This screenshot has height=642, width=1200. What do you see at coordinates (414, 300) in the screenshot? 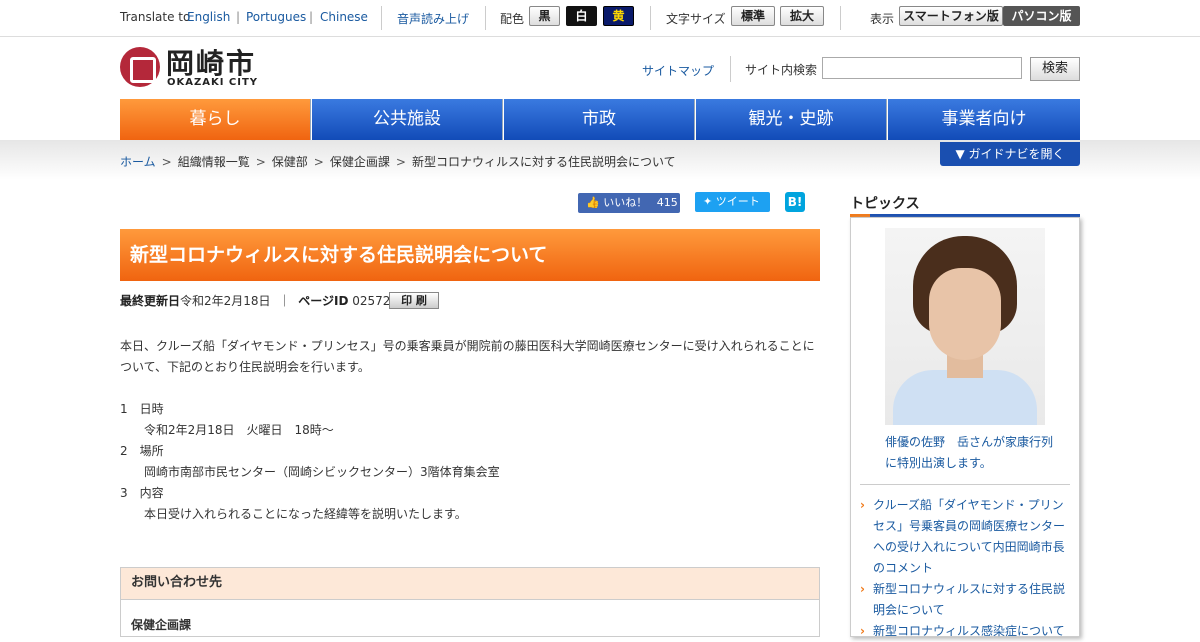
I see `print-button: 印 刷` at bounding box center [414, 300].